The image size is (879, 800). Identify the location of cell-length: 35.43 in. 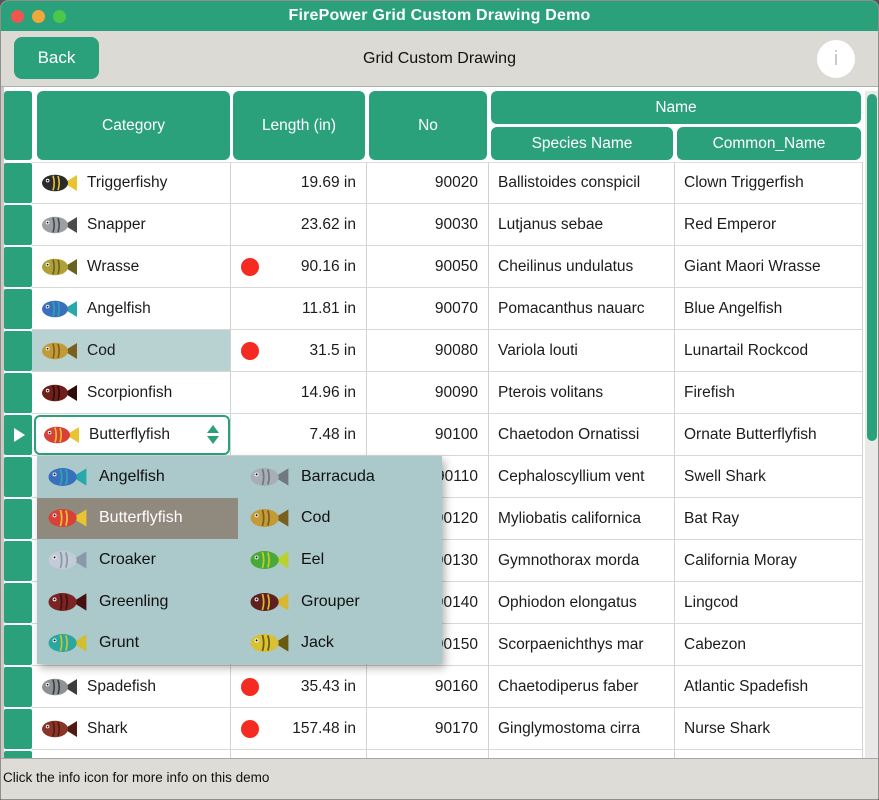
(299, 687).